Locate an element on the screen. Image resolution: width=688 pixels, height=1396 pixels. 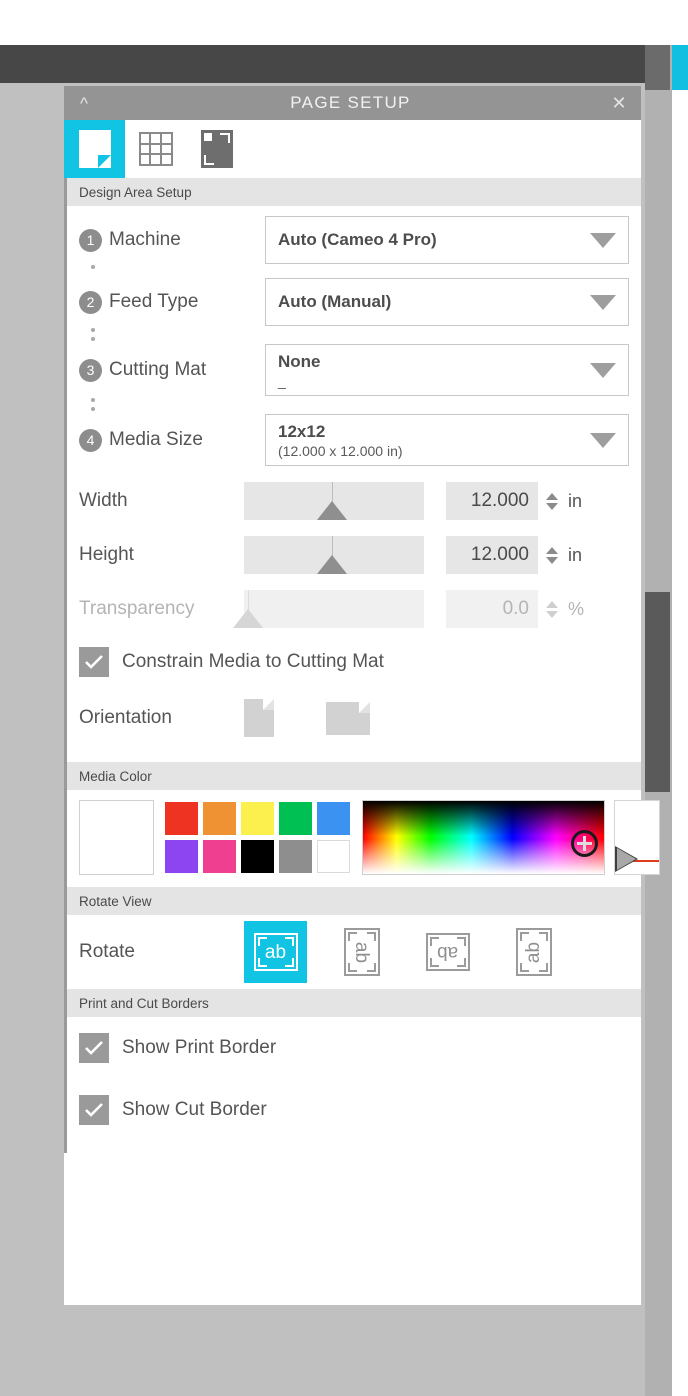
transparency-slider is located at coordinates (328, 609).